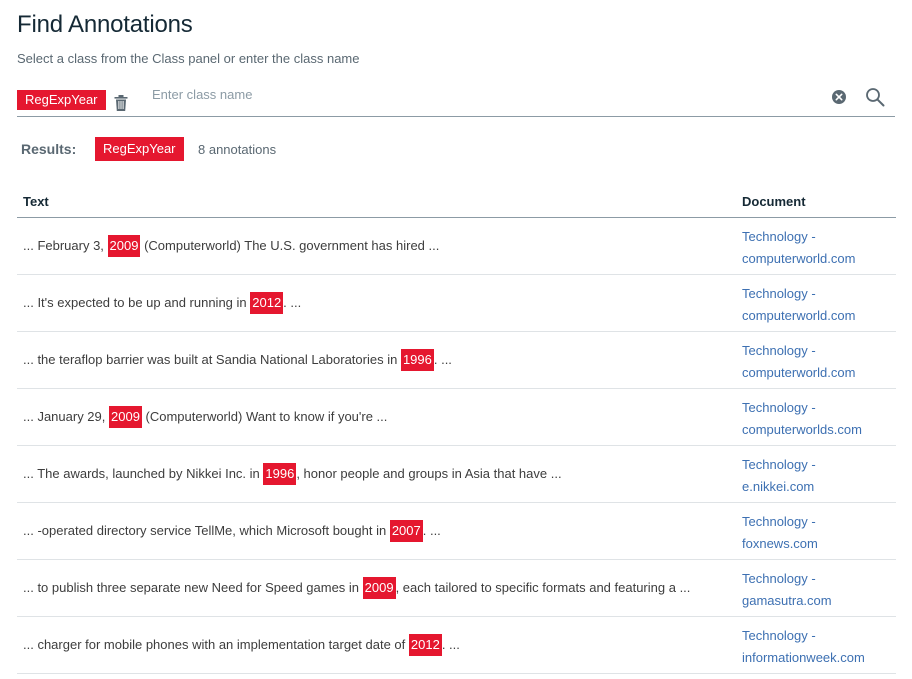 This screenshot has height=679, width=912. I want to click on document-source: e.nikkei.com, so click(778, 486).